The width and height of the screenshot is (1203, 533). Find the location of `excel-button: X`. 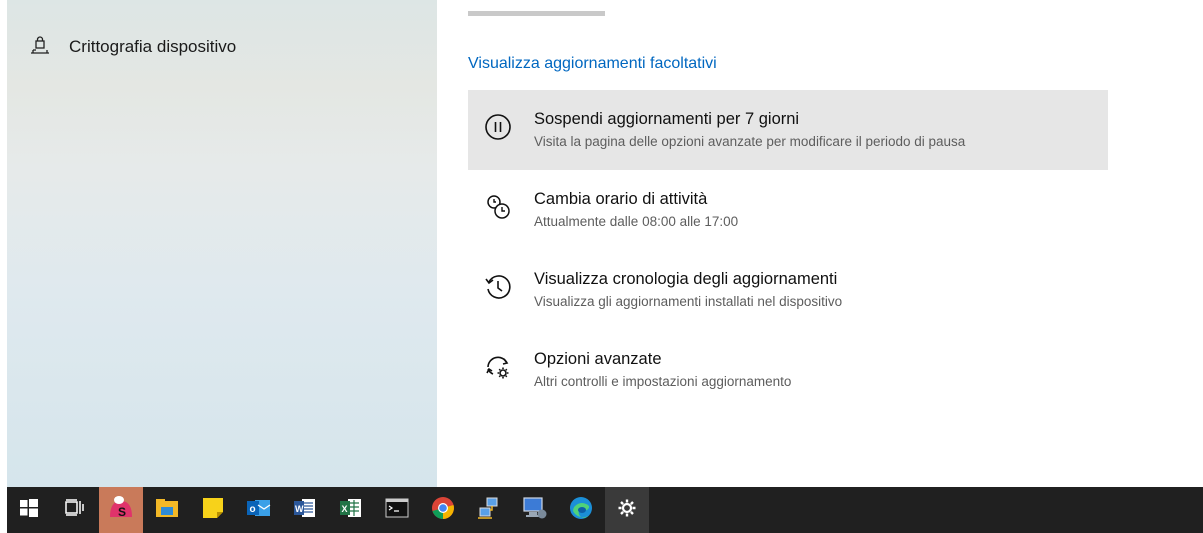

excel-button: X is located at coordinates (351, 510).